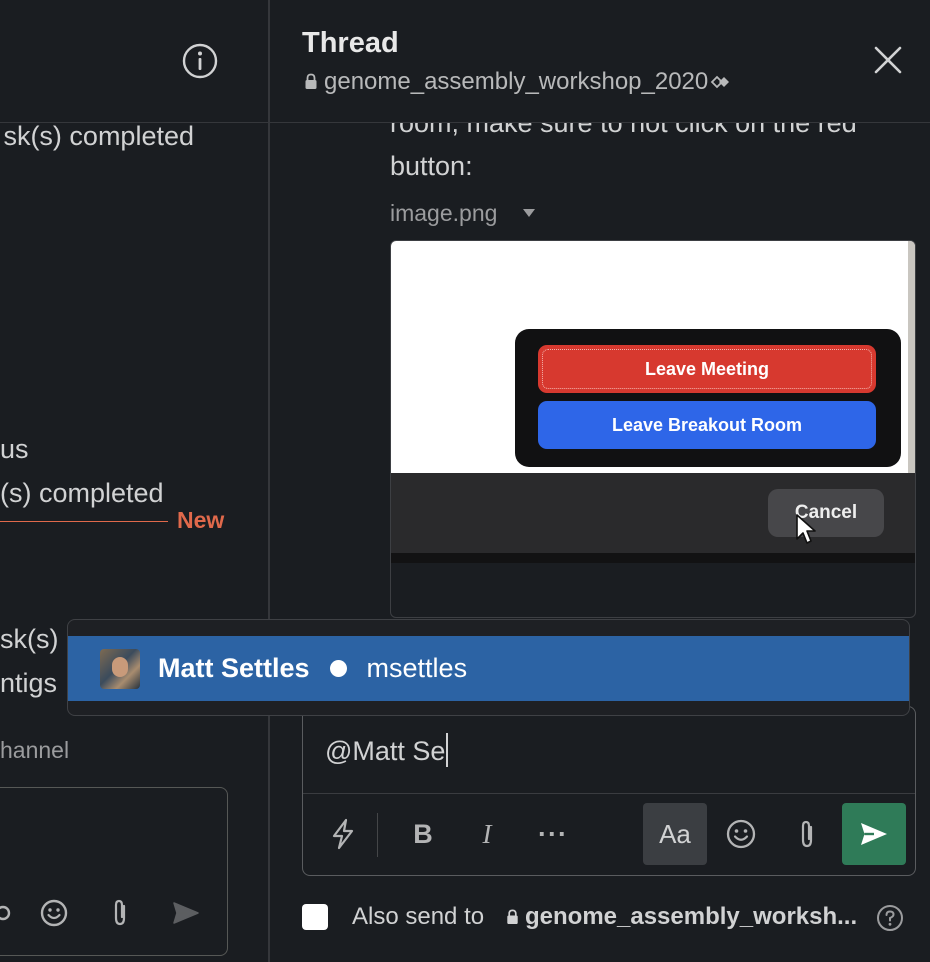 The width and height of the screenshot is (930, 962). I want to click on leave-breakout-room-button: Leave Breakout Room, so click(707, 425).